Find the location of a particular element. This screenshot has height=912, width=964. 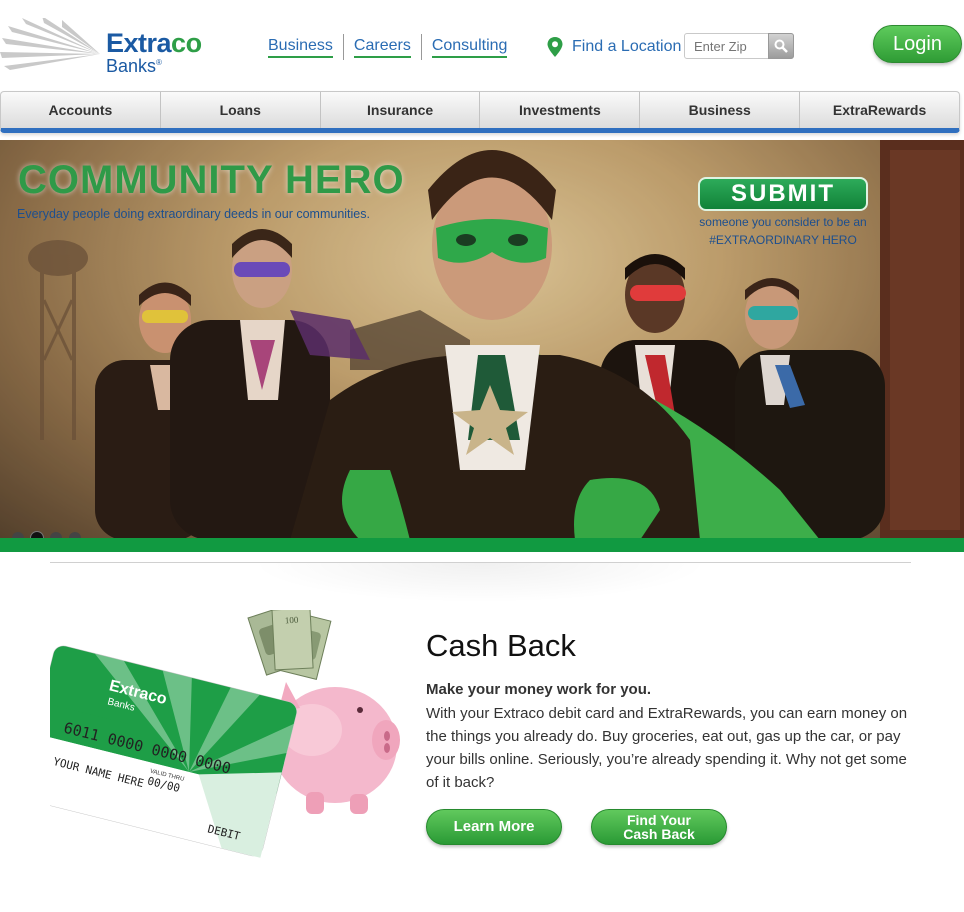

nav-item-business: Business is located at coordinates (720, 110).